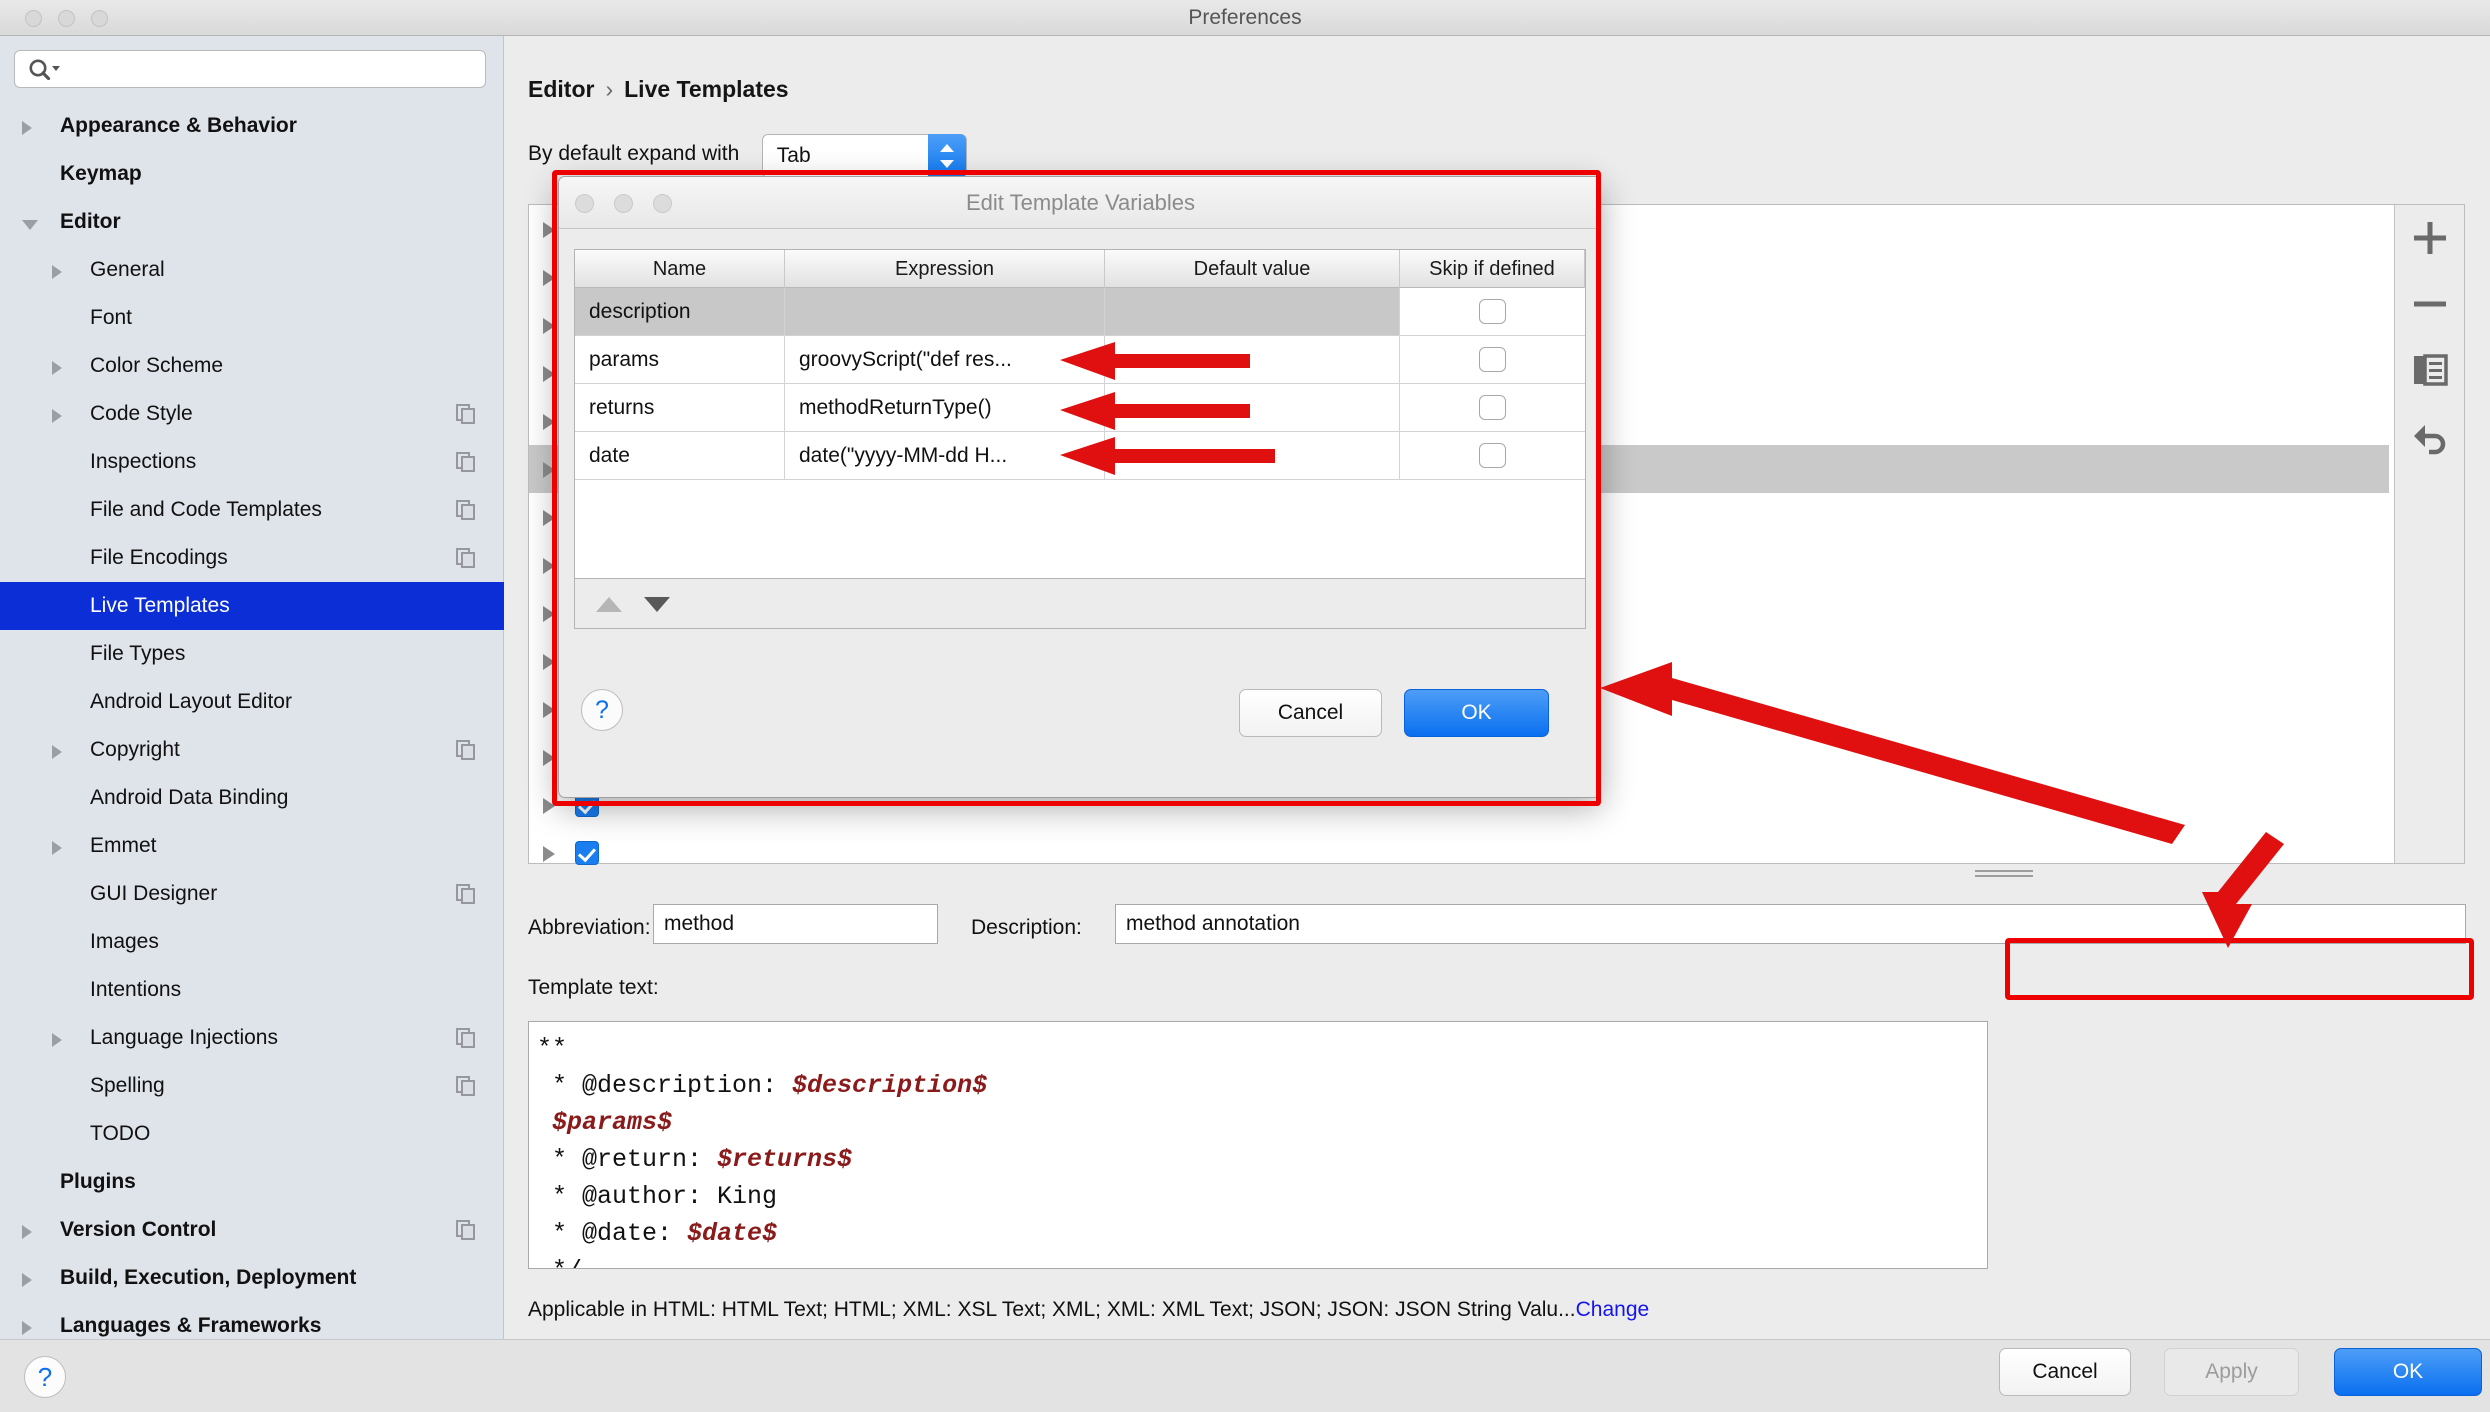  What do you see at coordinates (252, 126) in the screenshot?
I see `sidebar-item-appearance-behavior: Appearance & Behavior` at bounding box center [252, 126].